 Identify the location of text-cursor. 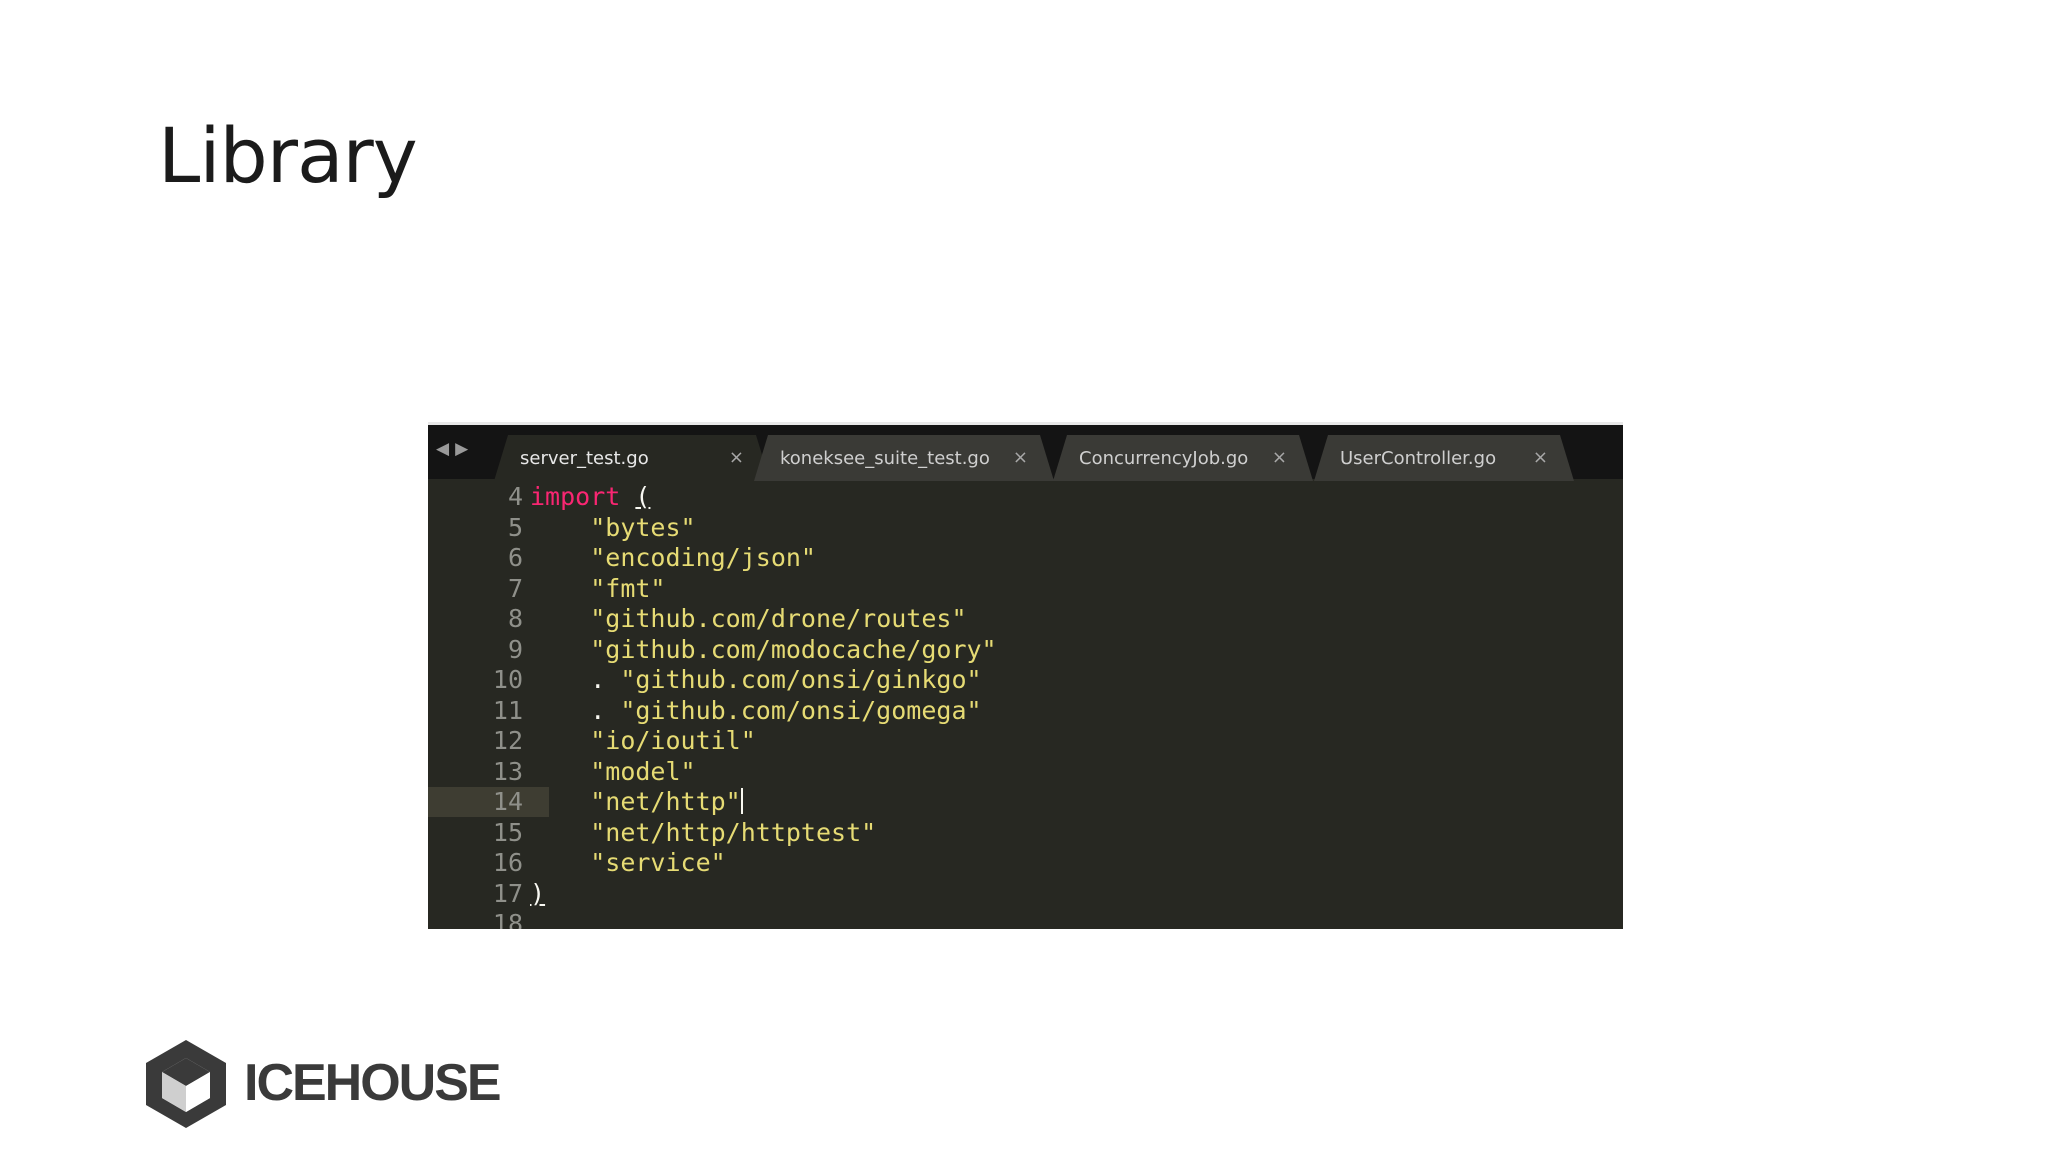
(741, 801).